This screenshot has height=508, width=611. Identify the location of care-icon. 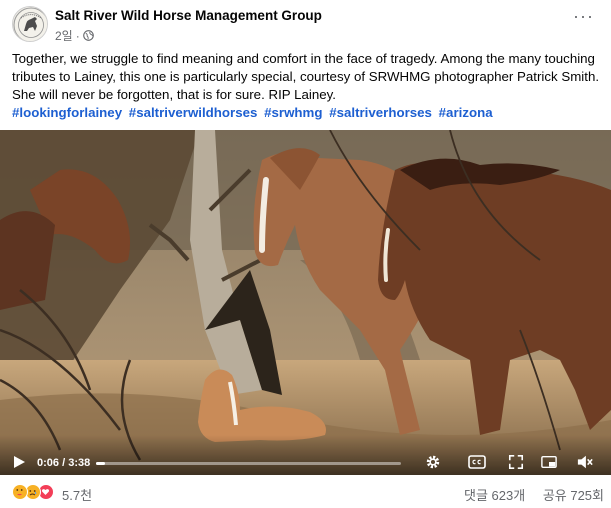
(20, 492).